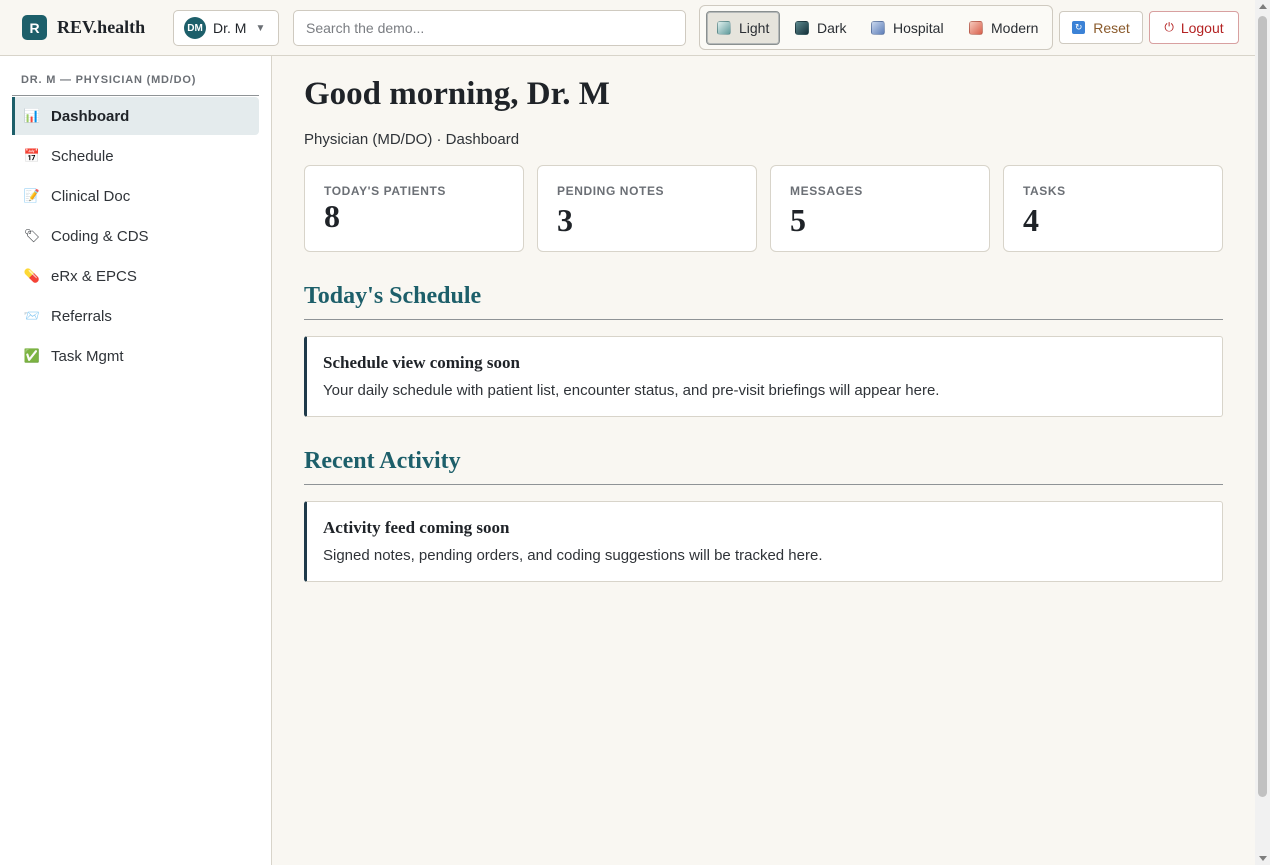  I want to click on theme-modern-button: Modern, so click(1003, 28).